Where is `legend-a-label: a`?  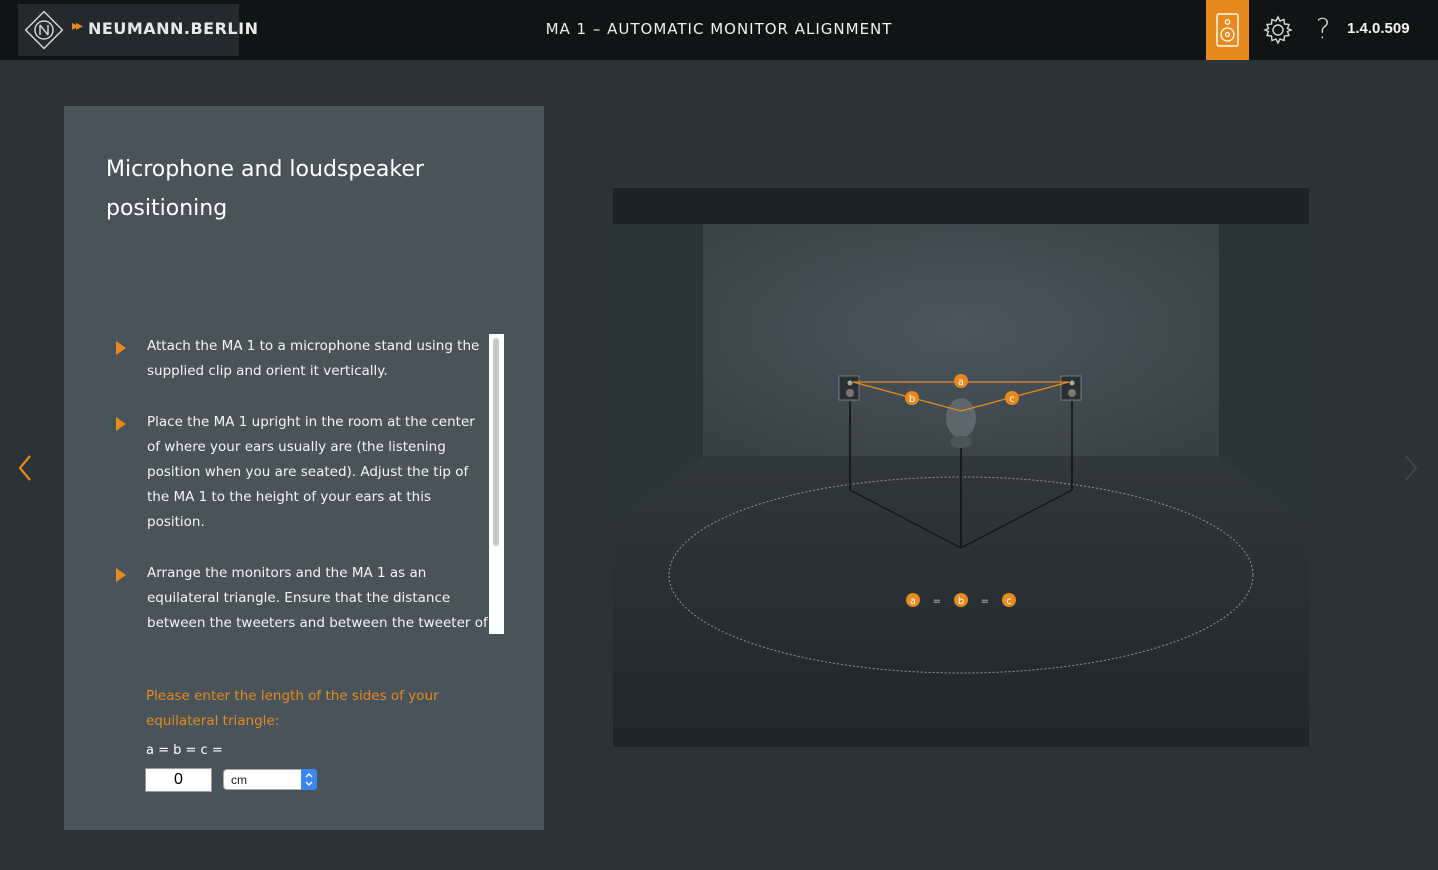
legend-a-label: a is located at coordinates (913, 601).